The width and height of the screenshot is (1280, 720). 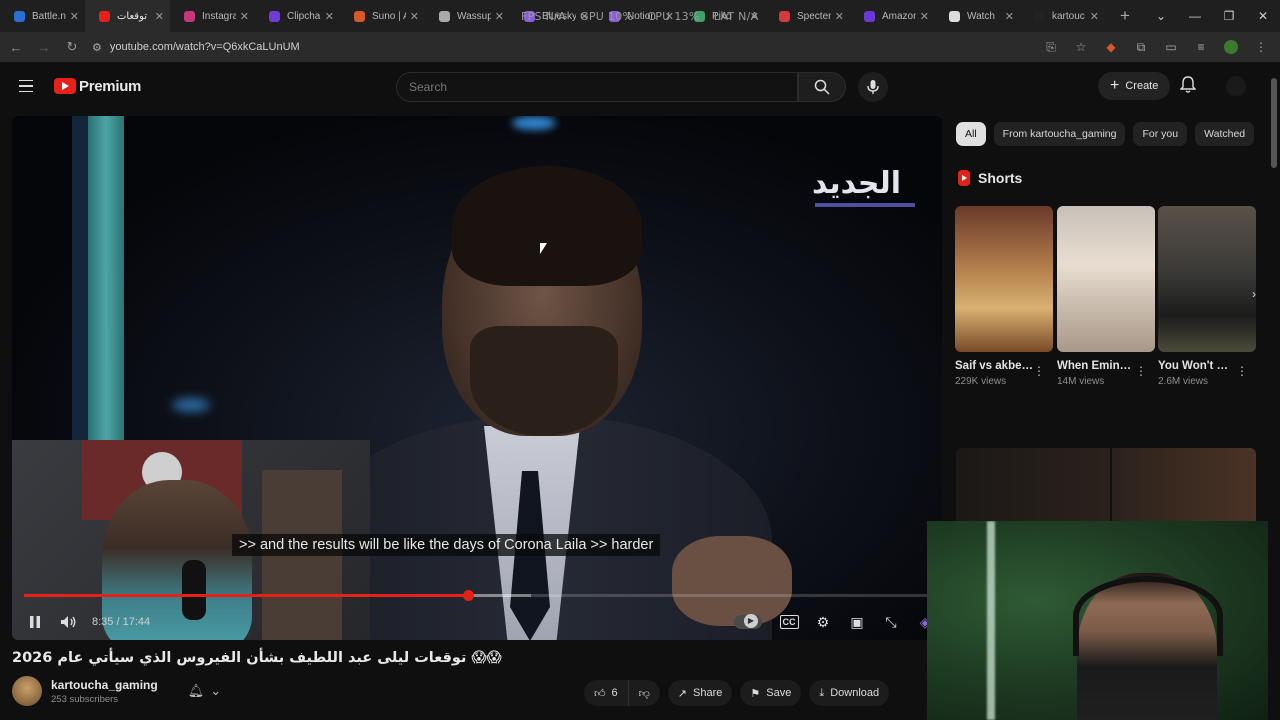 What do you see at coordinates (69, 622) in the screenshot?
I see `volume-icon` at bounding box center [69, 622].